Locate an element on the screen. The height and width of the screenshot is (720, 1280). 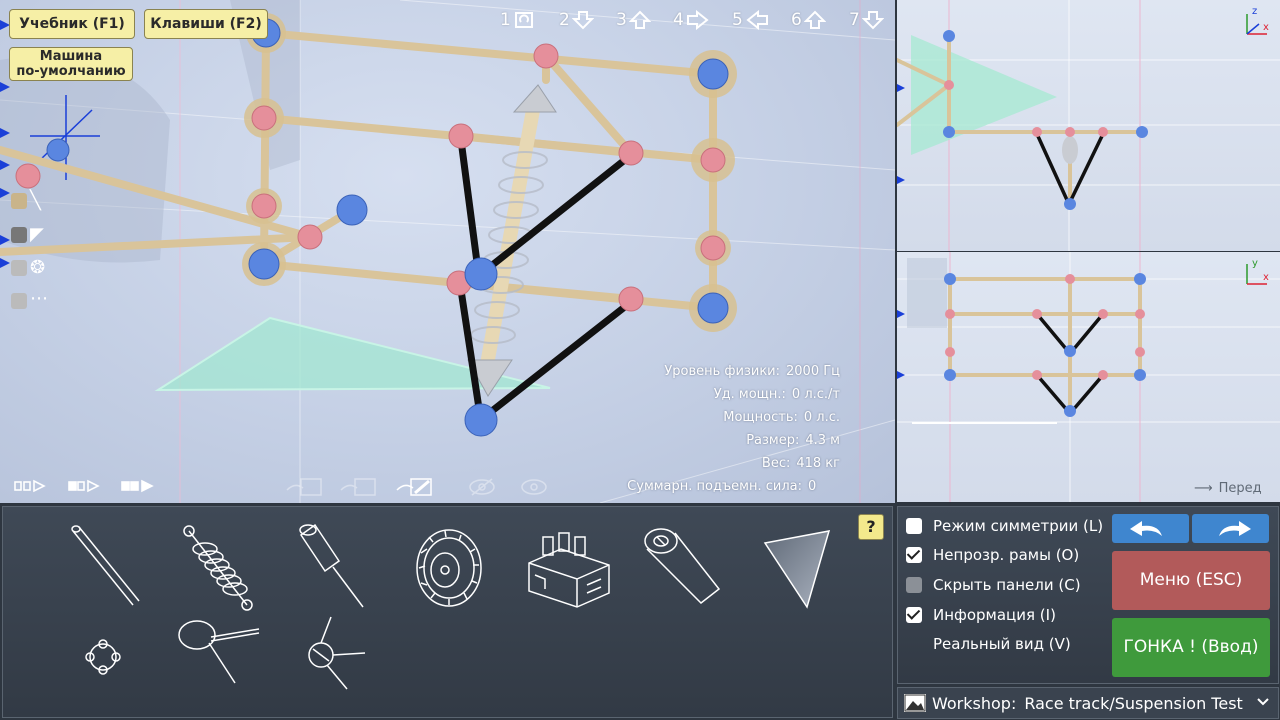
view-button-5: 5 is located at coordinates (750, 20).